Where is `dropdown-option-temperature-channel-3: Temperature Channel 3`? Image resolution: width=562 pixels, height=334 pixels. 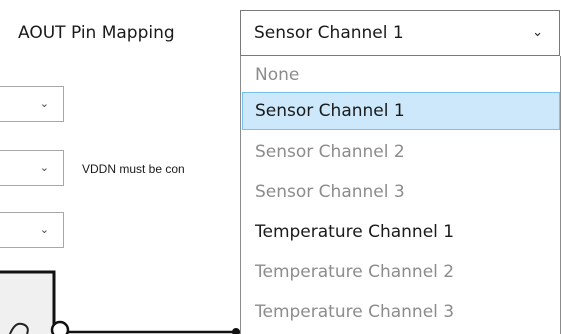 dropdown-option-temperature-channel-3: Temperature Channel 3 is located at coordinates (355, 312).